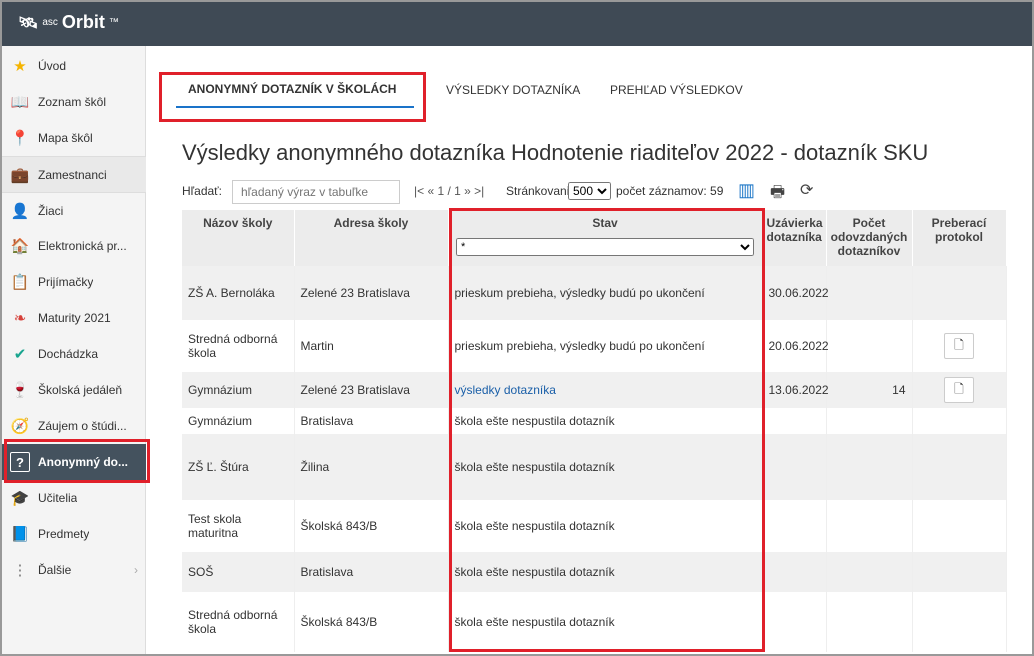  What do you see at coordinates (20, 282) in the screenshot?
I see `clipboard-icon: 📋` at bounding box center [20, 282].